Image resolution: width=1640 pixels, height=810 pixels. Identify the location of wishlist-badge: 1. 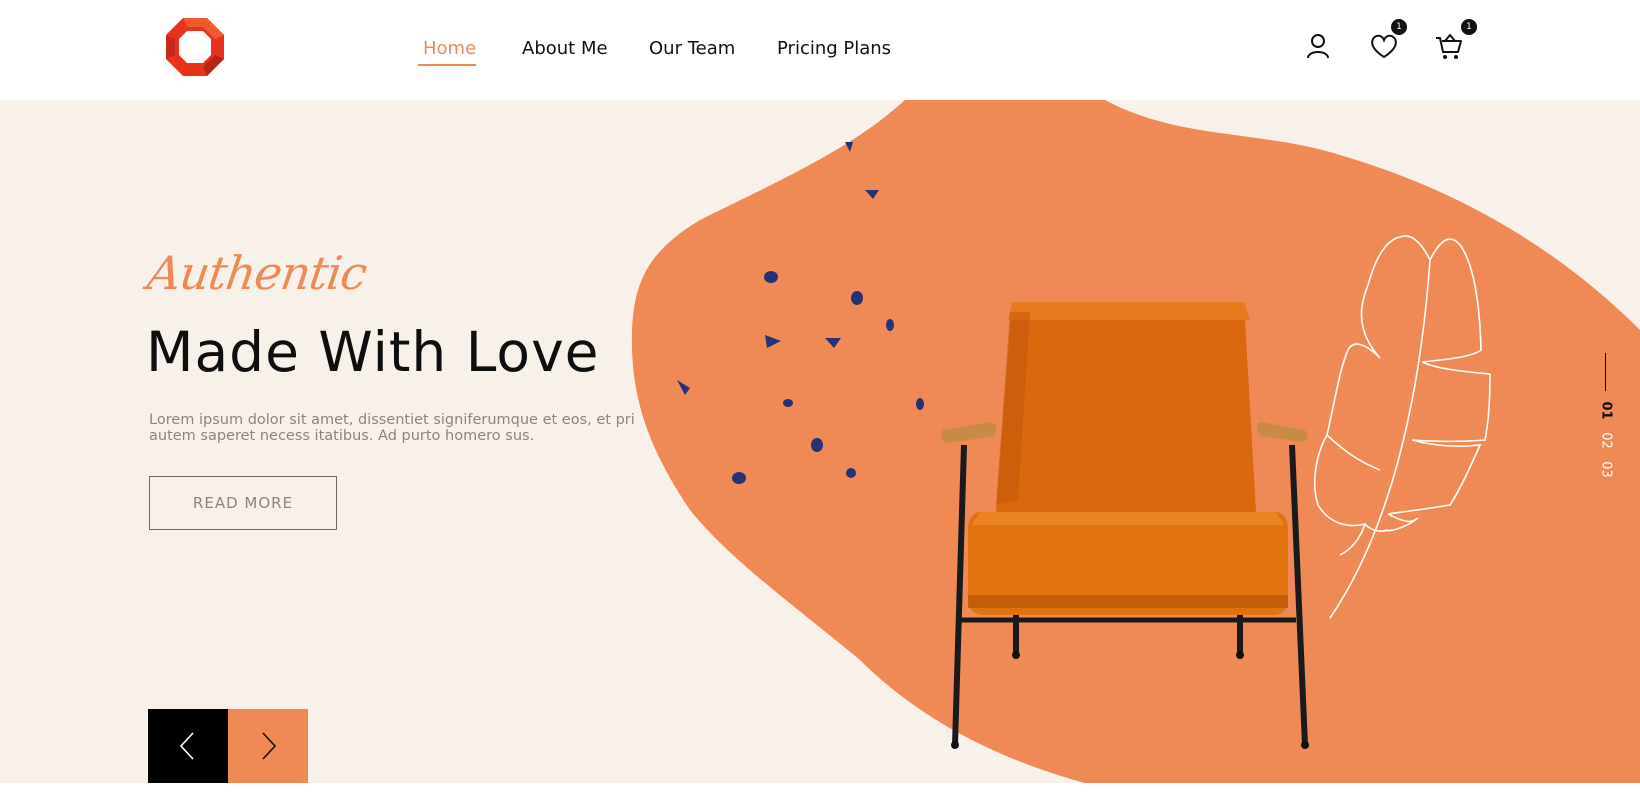
(1399, 27).